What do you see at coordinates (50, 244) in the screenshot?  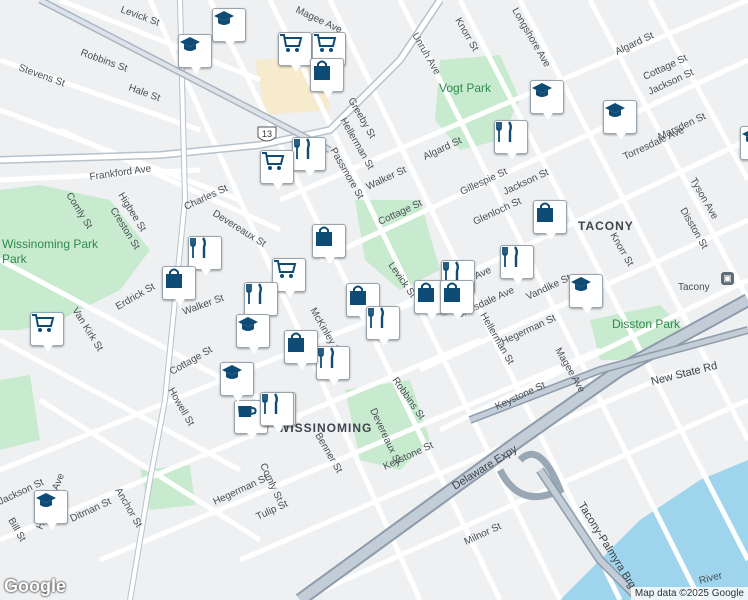 I see `park-label-wissinoming: Wissinoming Park` at bounding box center [50, 244].